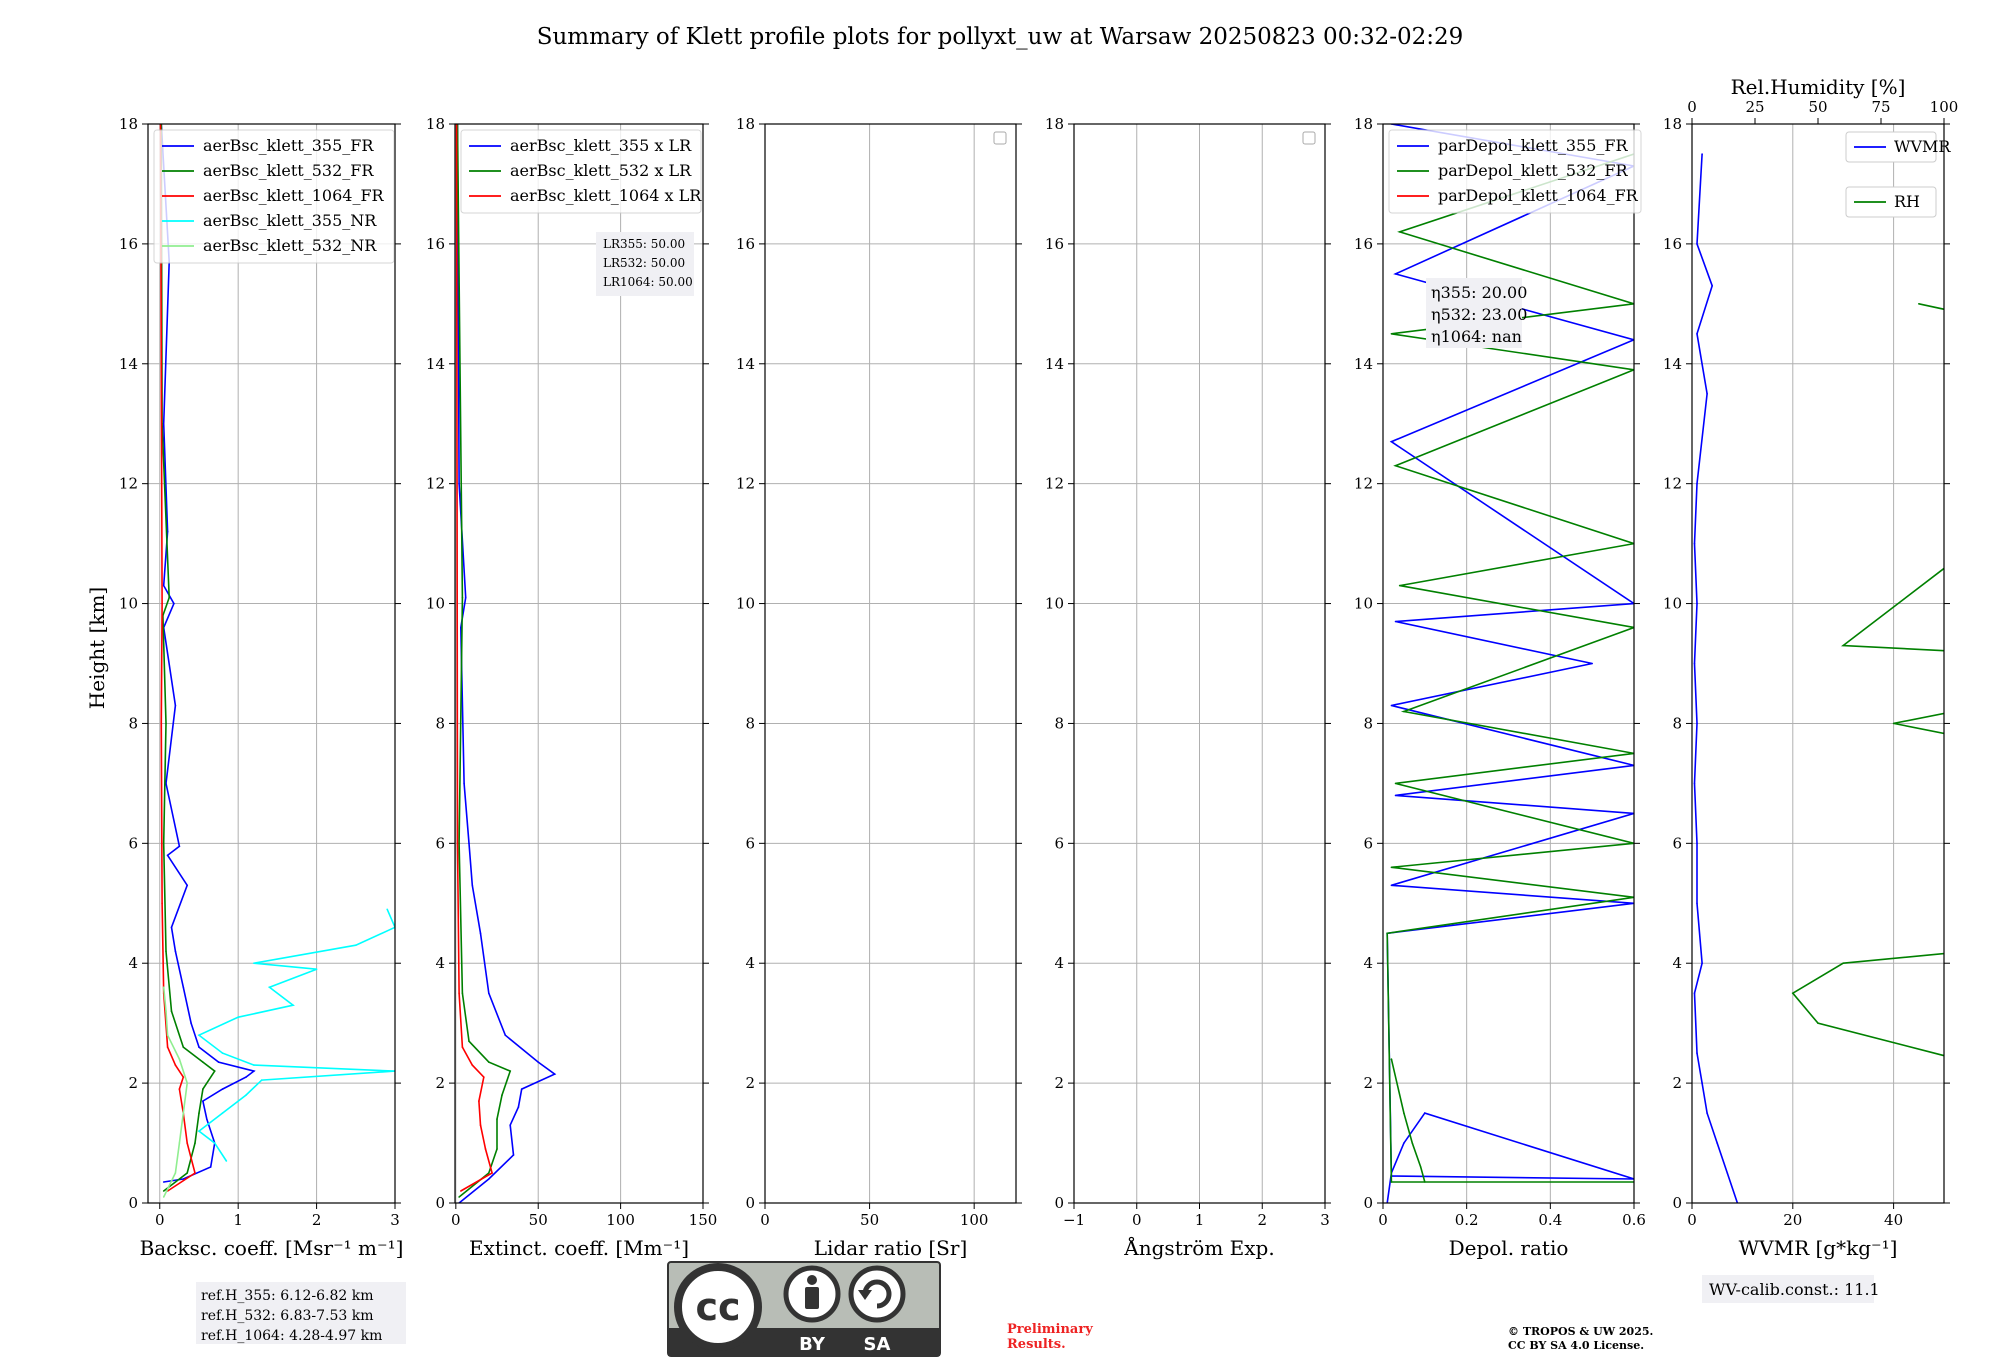 The image size is (2000, 1360). Describe the element at coordinates (1794, 1289) in the screenshot. I see `annotation-text: WV-calib.const.: 11.1` at that location.